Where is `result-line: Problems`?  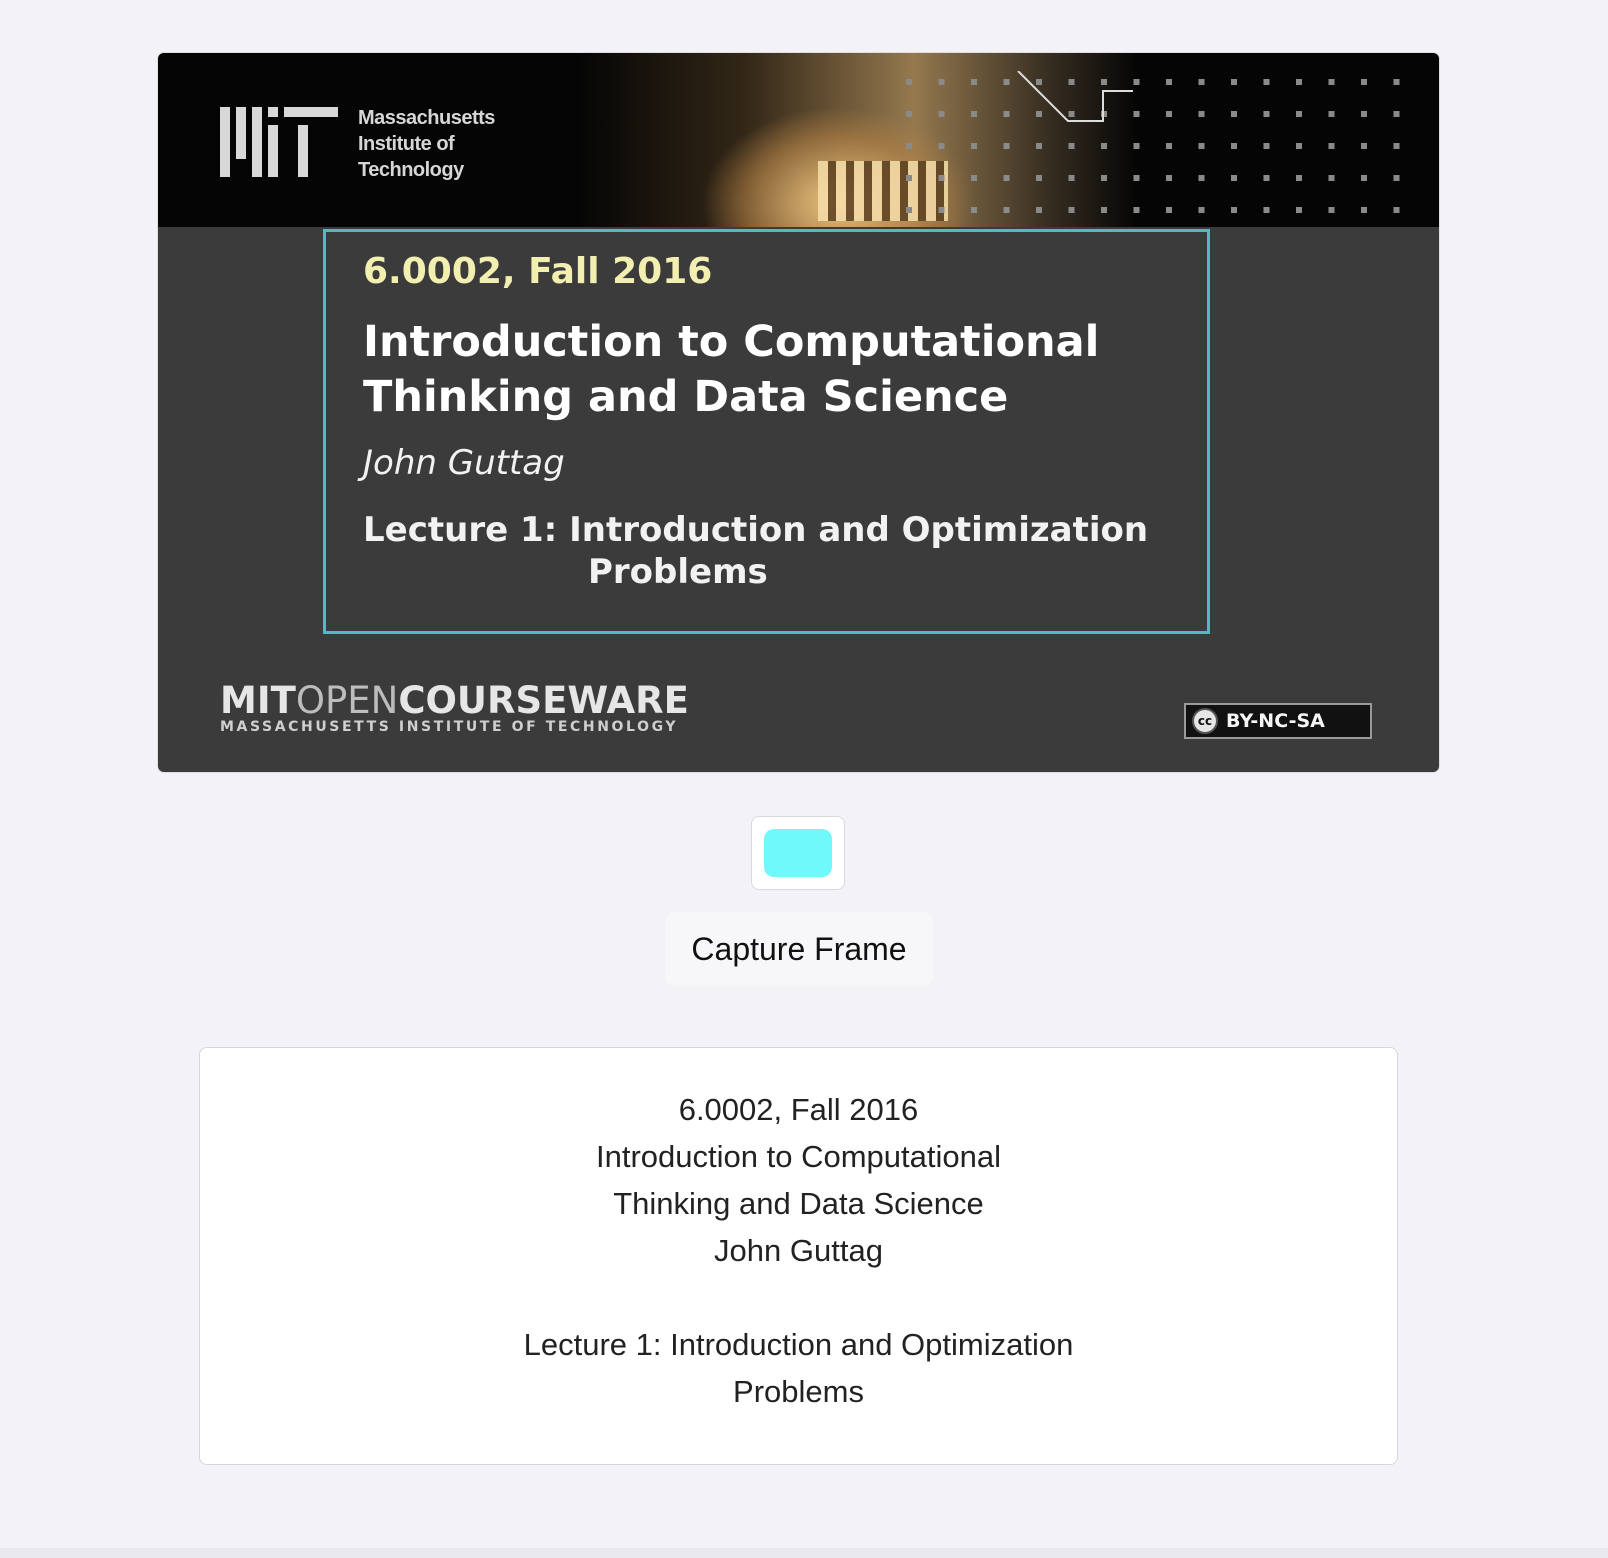
result-line: Problems is located at coordinates (798, 1391).